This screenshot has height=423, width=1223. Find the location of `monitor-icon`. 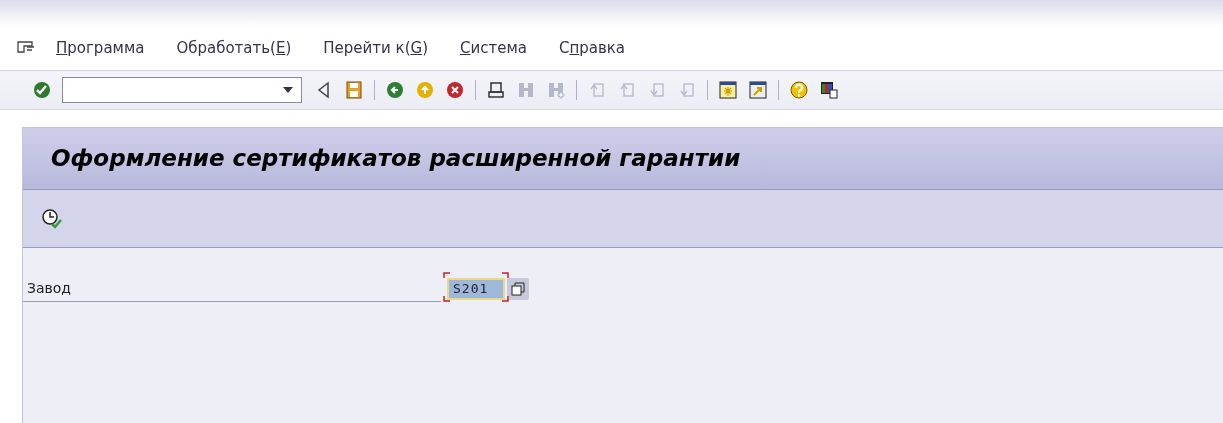

monitor-icon is located at coordinates (829, 90).